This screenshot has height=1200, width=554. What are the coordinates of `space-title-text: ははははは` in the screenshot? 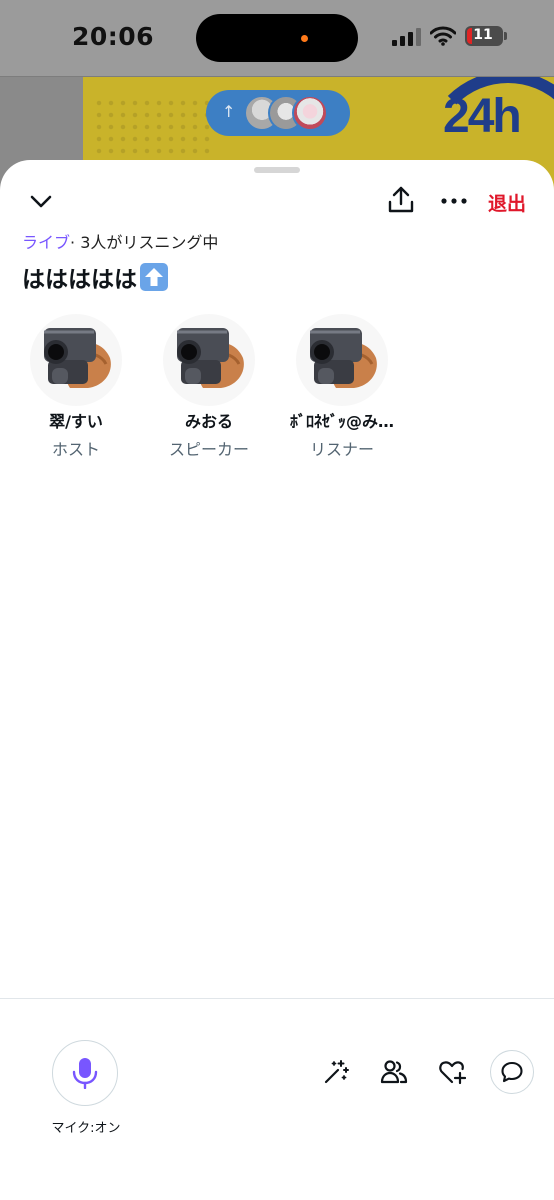 It's located at (79, 280).